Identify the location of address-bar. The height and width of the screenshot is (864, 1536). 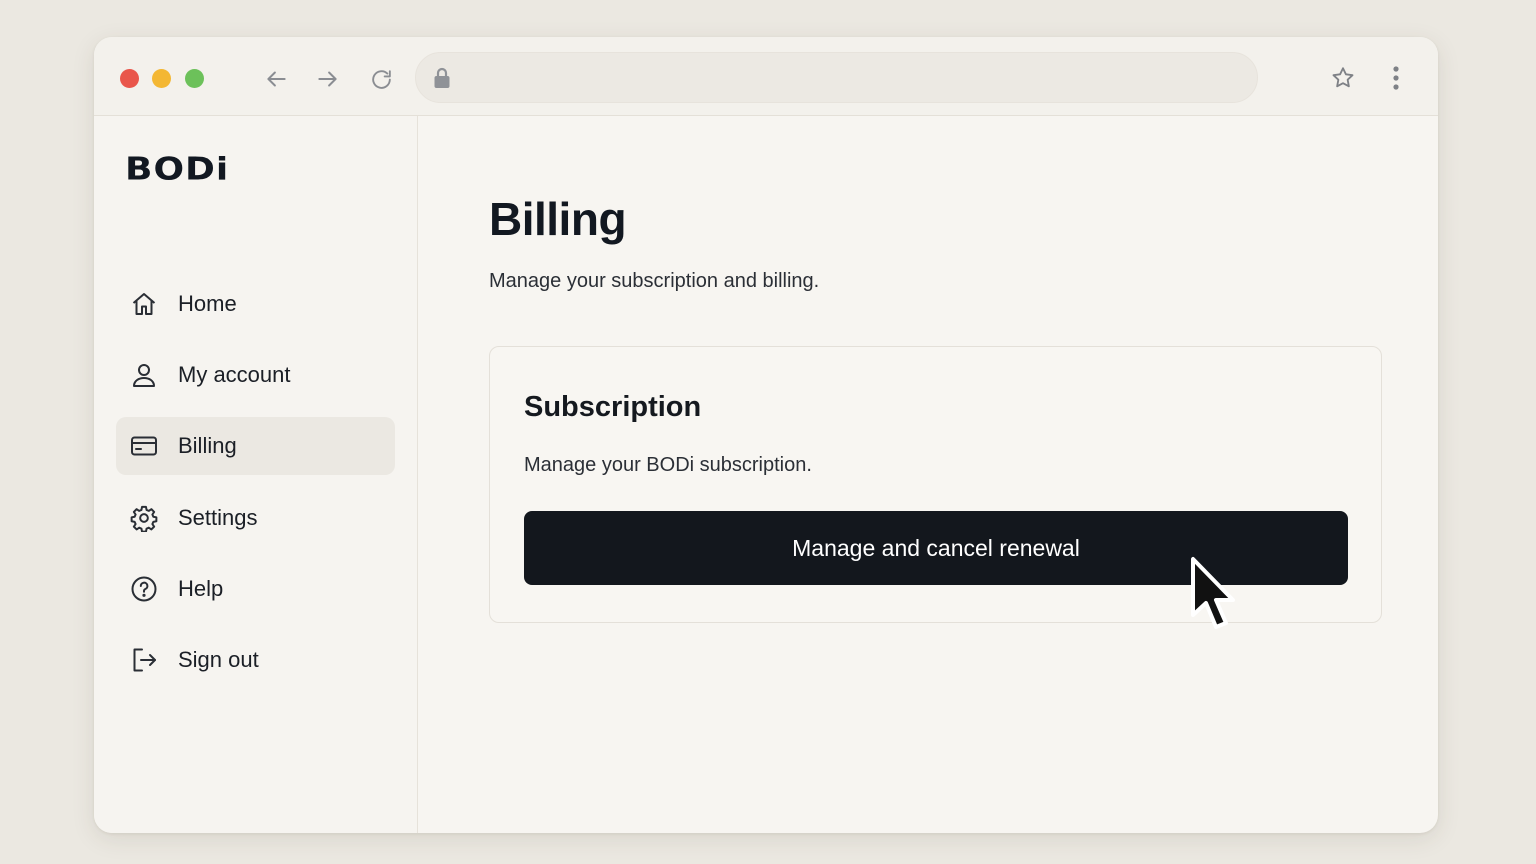
(836, 77).